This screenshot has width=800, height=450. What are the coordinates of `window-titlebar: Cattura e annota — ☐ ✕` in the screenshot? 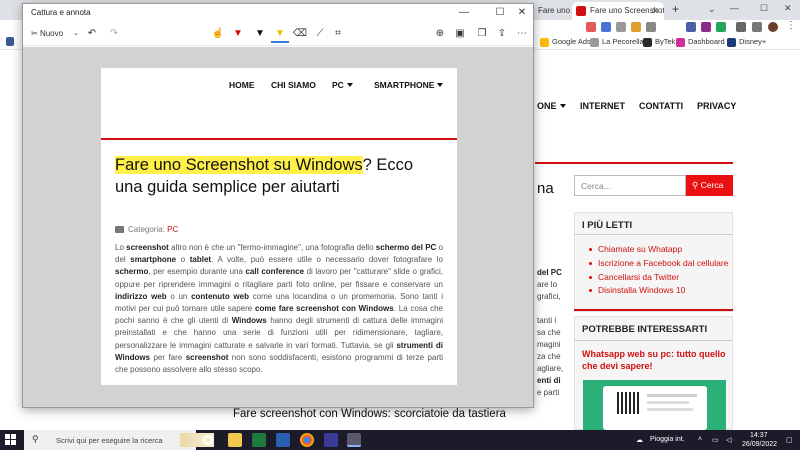 It's located at (278, 13).